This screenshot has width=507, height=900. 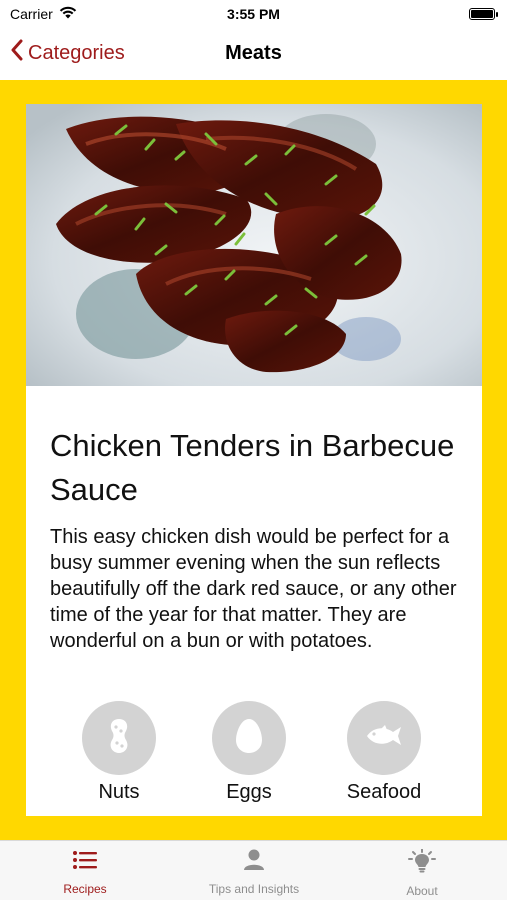 I want to click on fish-icon, so click(x=384, y=738).